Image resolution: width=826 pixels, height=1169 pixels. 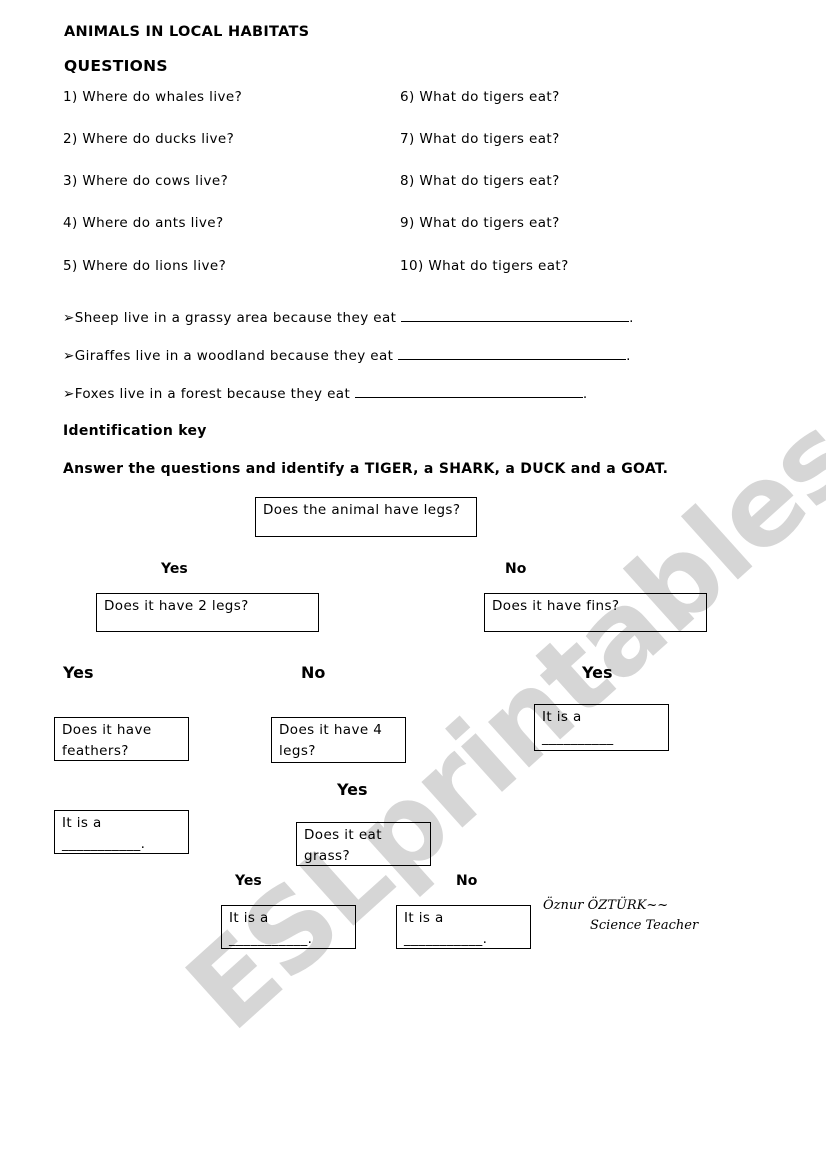 What do you see at coordinates (606, 905) in the screenshot?
I see `signature-name: Öznur ÖZTÜRK~~` at bounding box center [606, 905].